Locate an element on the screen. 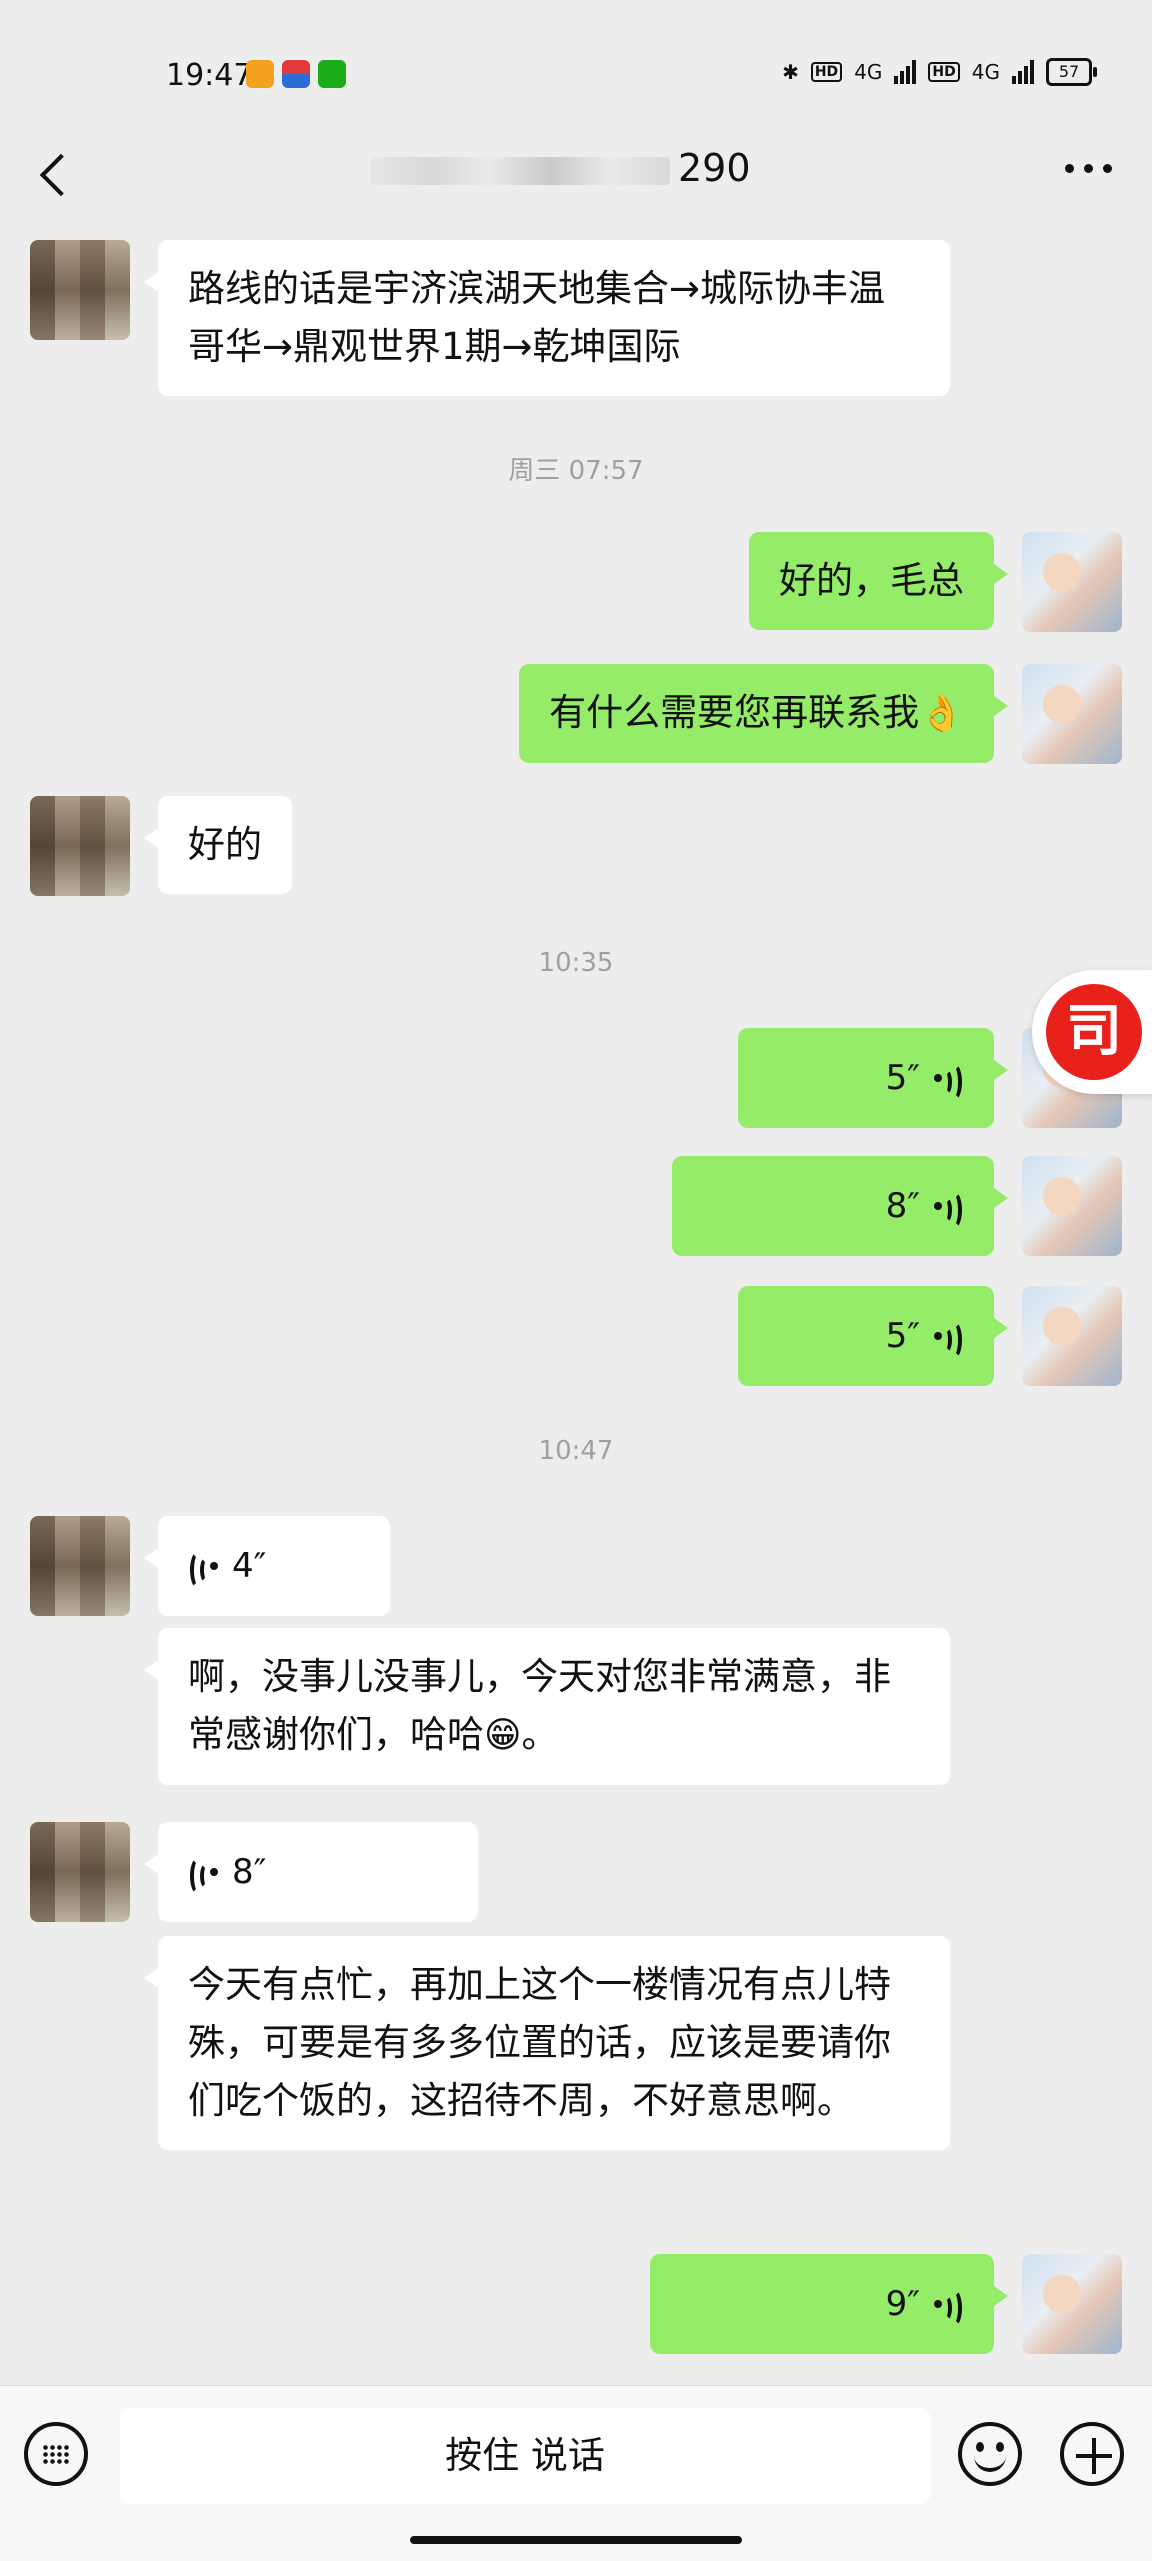  message-bubble-received: 啊，没事儿没事儿，今天对您非常满意，非常感谢你们，哈哈😁。 is located at coordinates (547, 1706).